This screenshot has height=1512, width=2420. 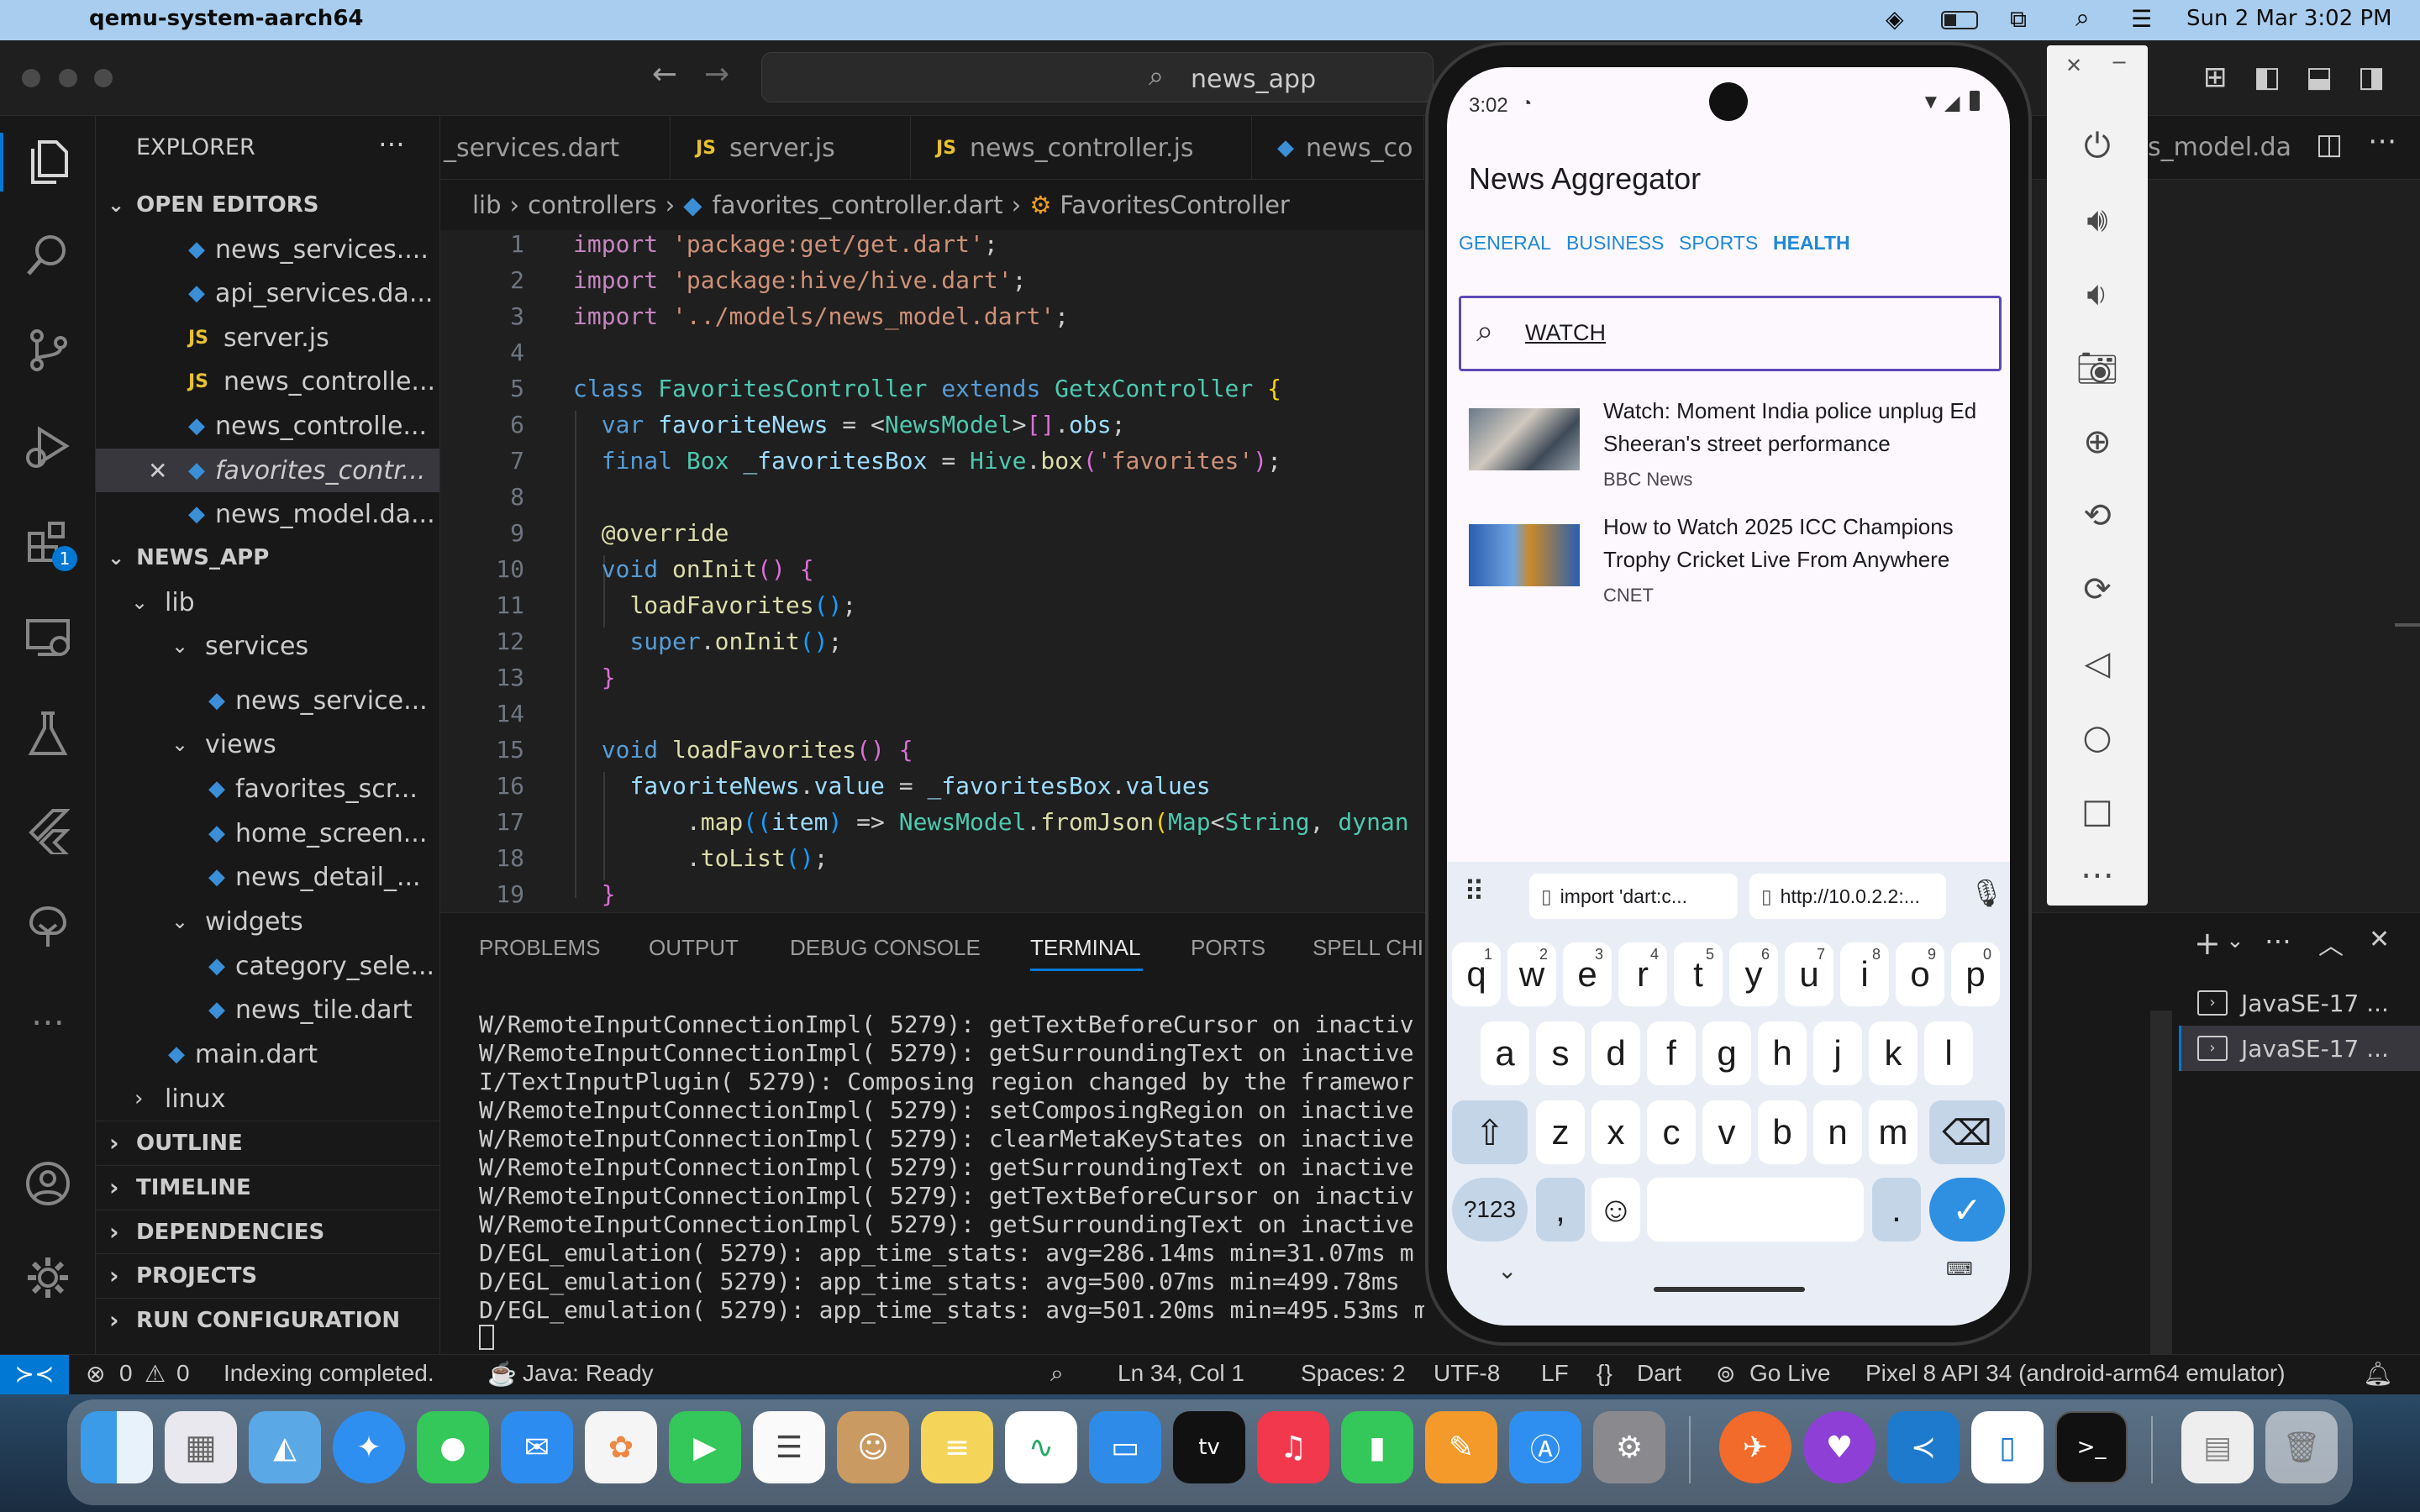 I want to click on file-news-tile: ◆ news_tile.dart, so click(x=268, y=1010).